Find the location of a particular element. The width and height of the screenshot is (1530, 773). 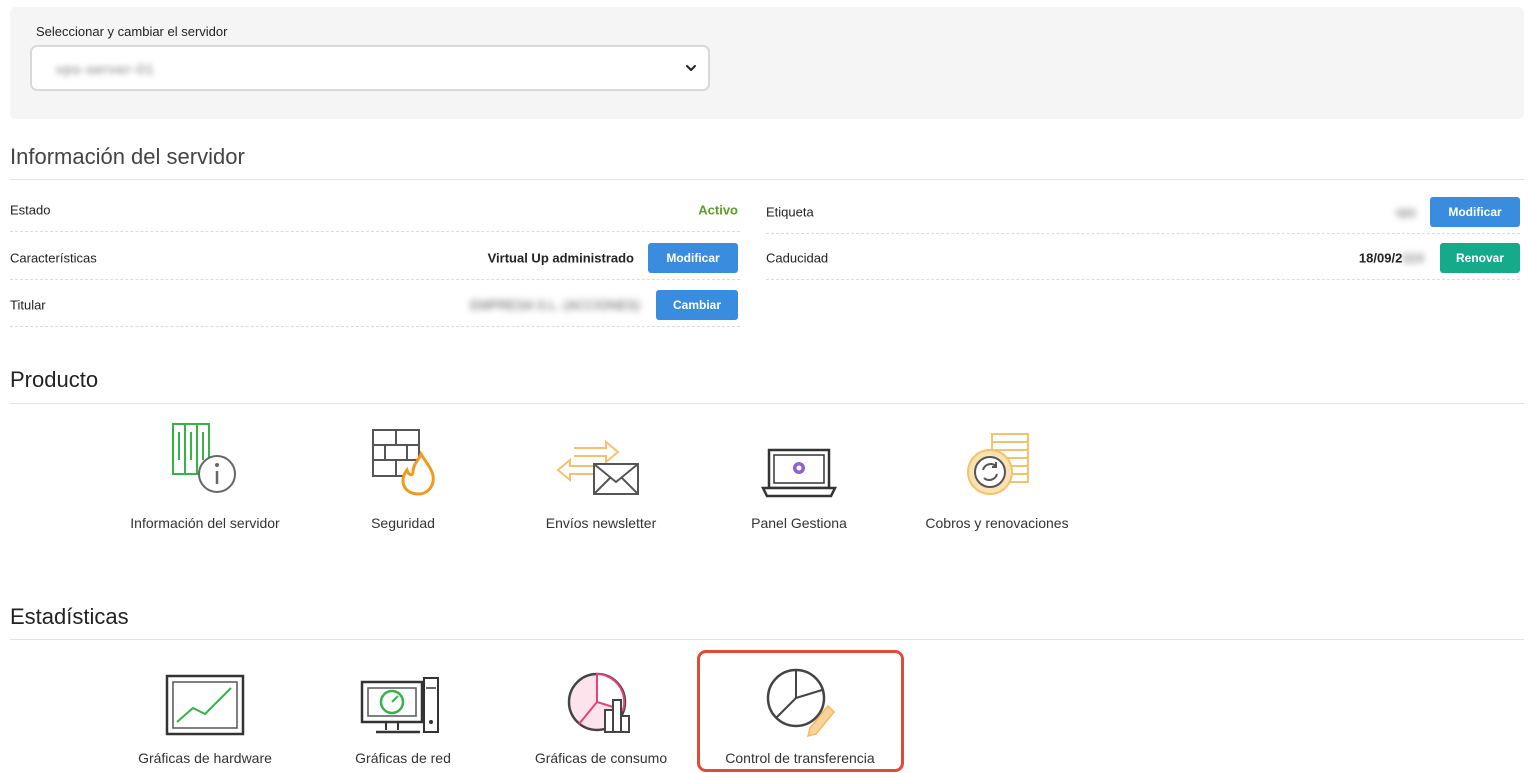

caducidad-label: Caducidad is located at coordinates (797, 257).